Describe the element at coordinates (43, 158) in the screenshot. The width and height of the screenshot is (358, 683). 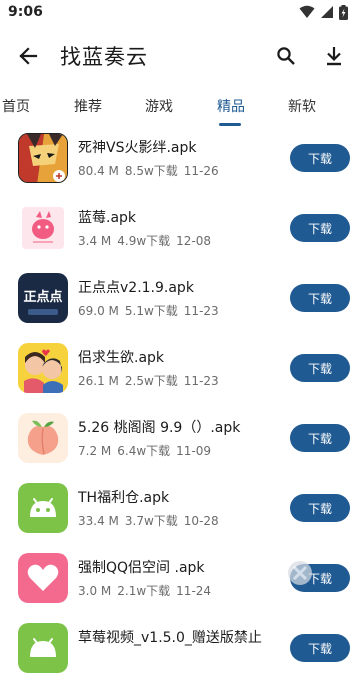
I see `anime-game-icon` at that location.